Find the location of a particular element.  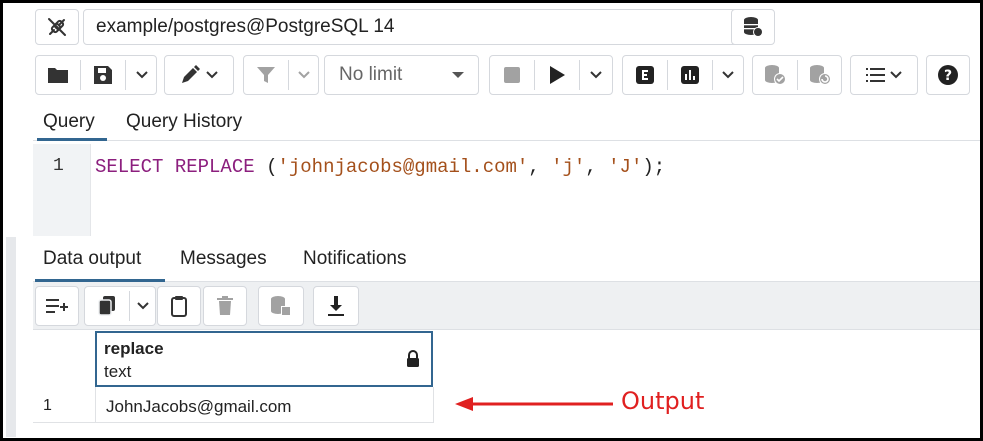

query-toolbar: No limit ? is located at coordinates (506, 76).